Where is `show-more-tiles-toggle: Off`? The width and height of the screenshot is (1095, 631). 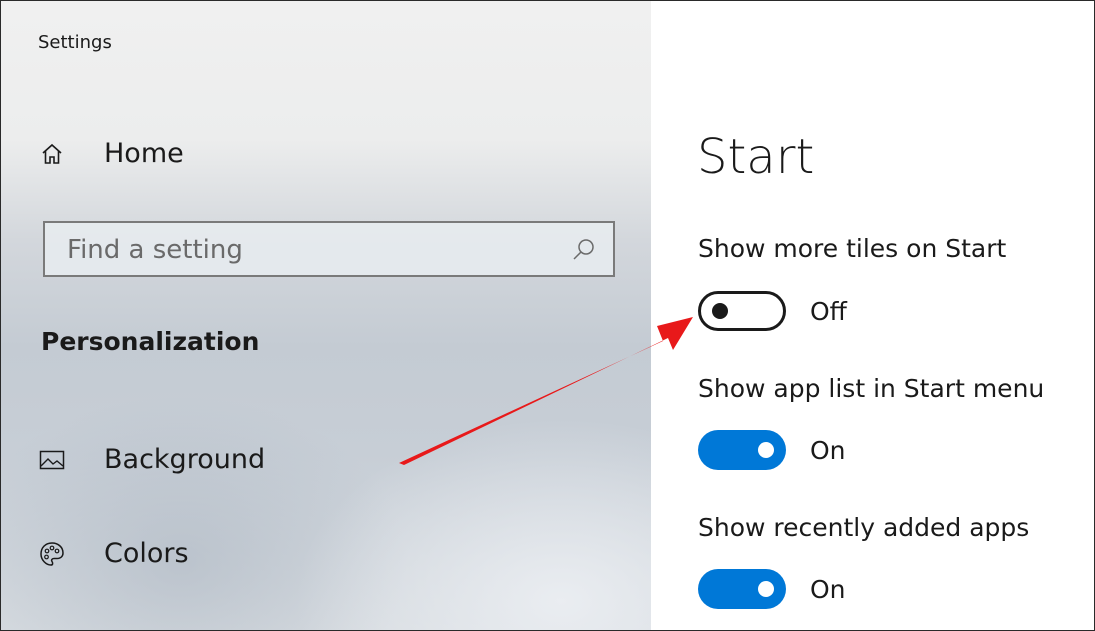
show-more-tiles-toggle: Off is located at coordinates (772, 311).